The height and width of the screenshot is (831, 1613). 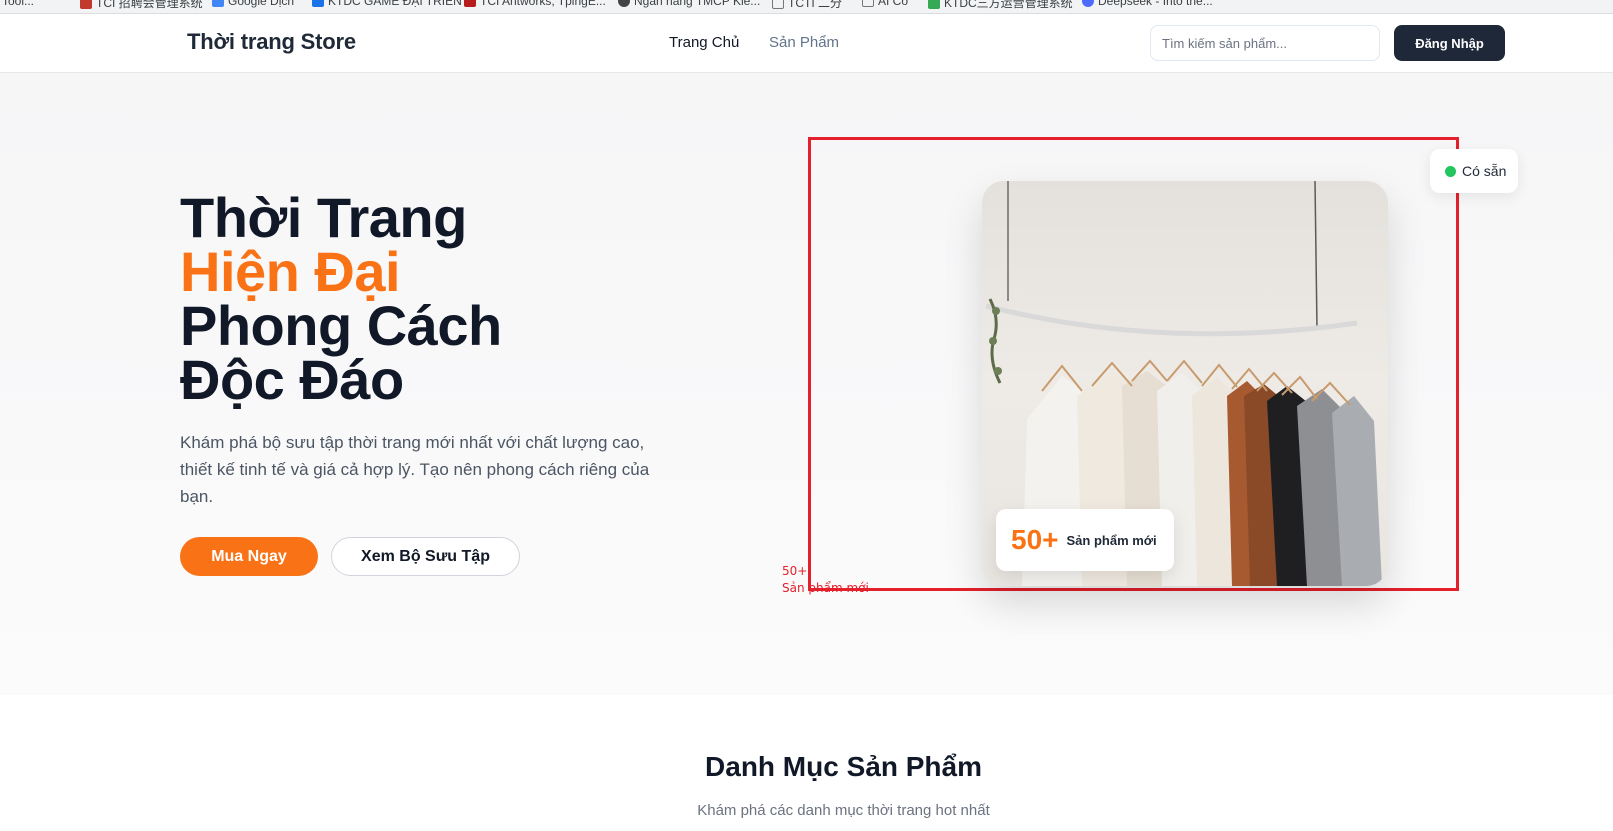 I want to click on bookmark-item: KTDC三方运营管理系统, so click(x=1000, y=5).